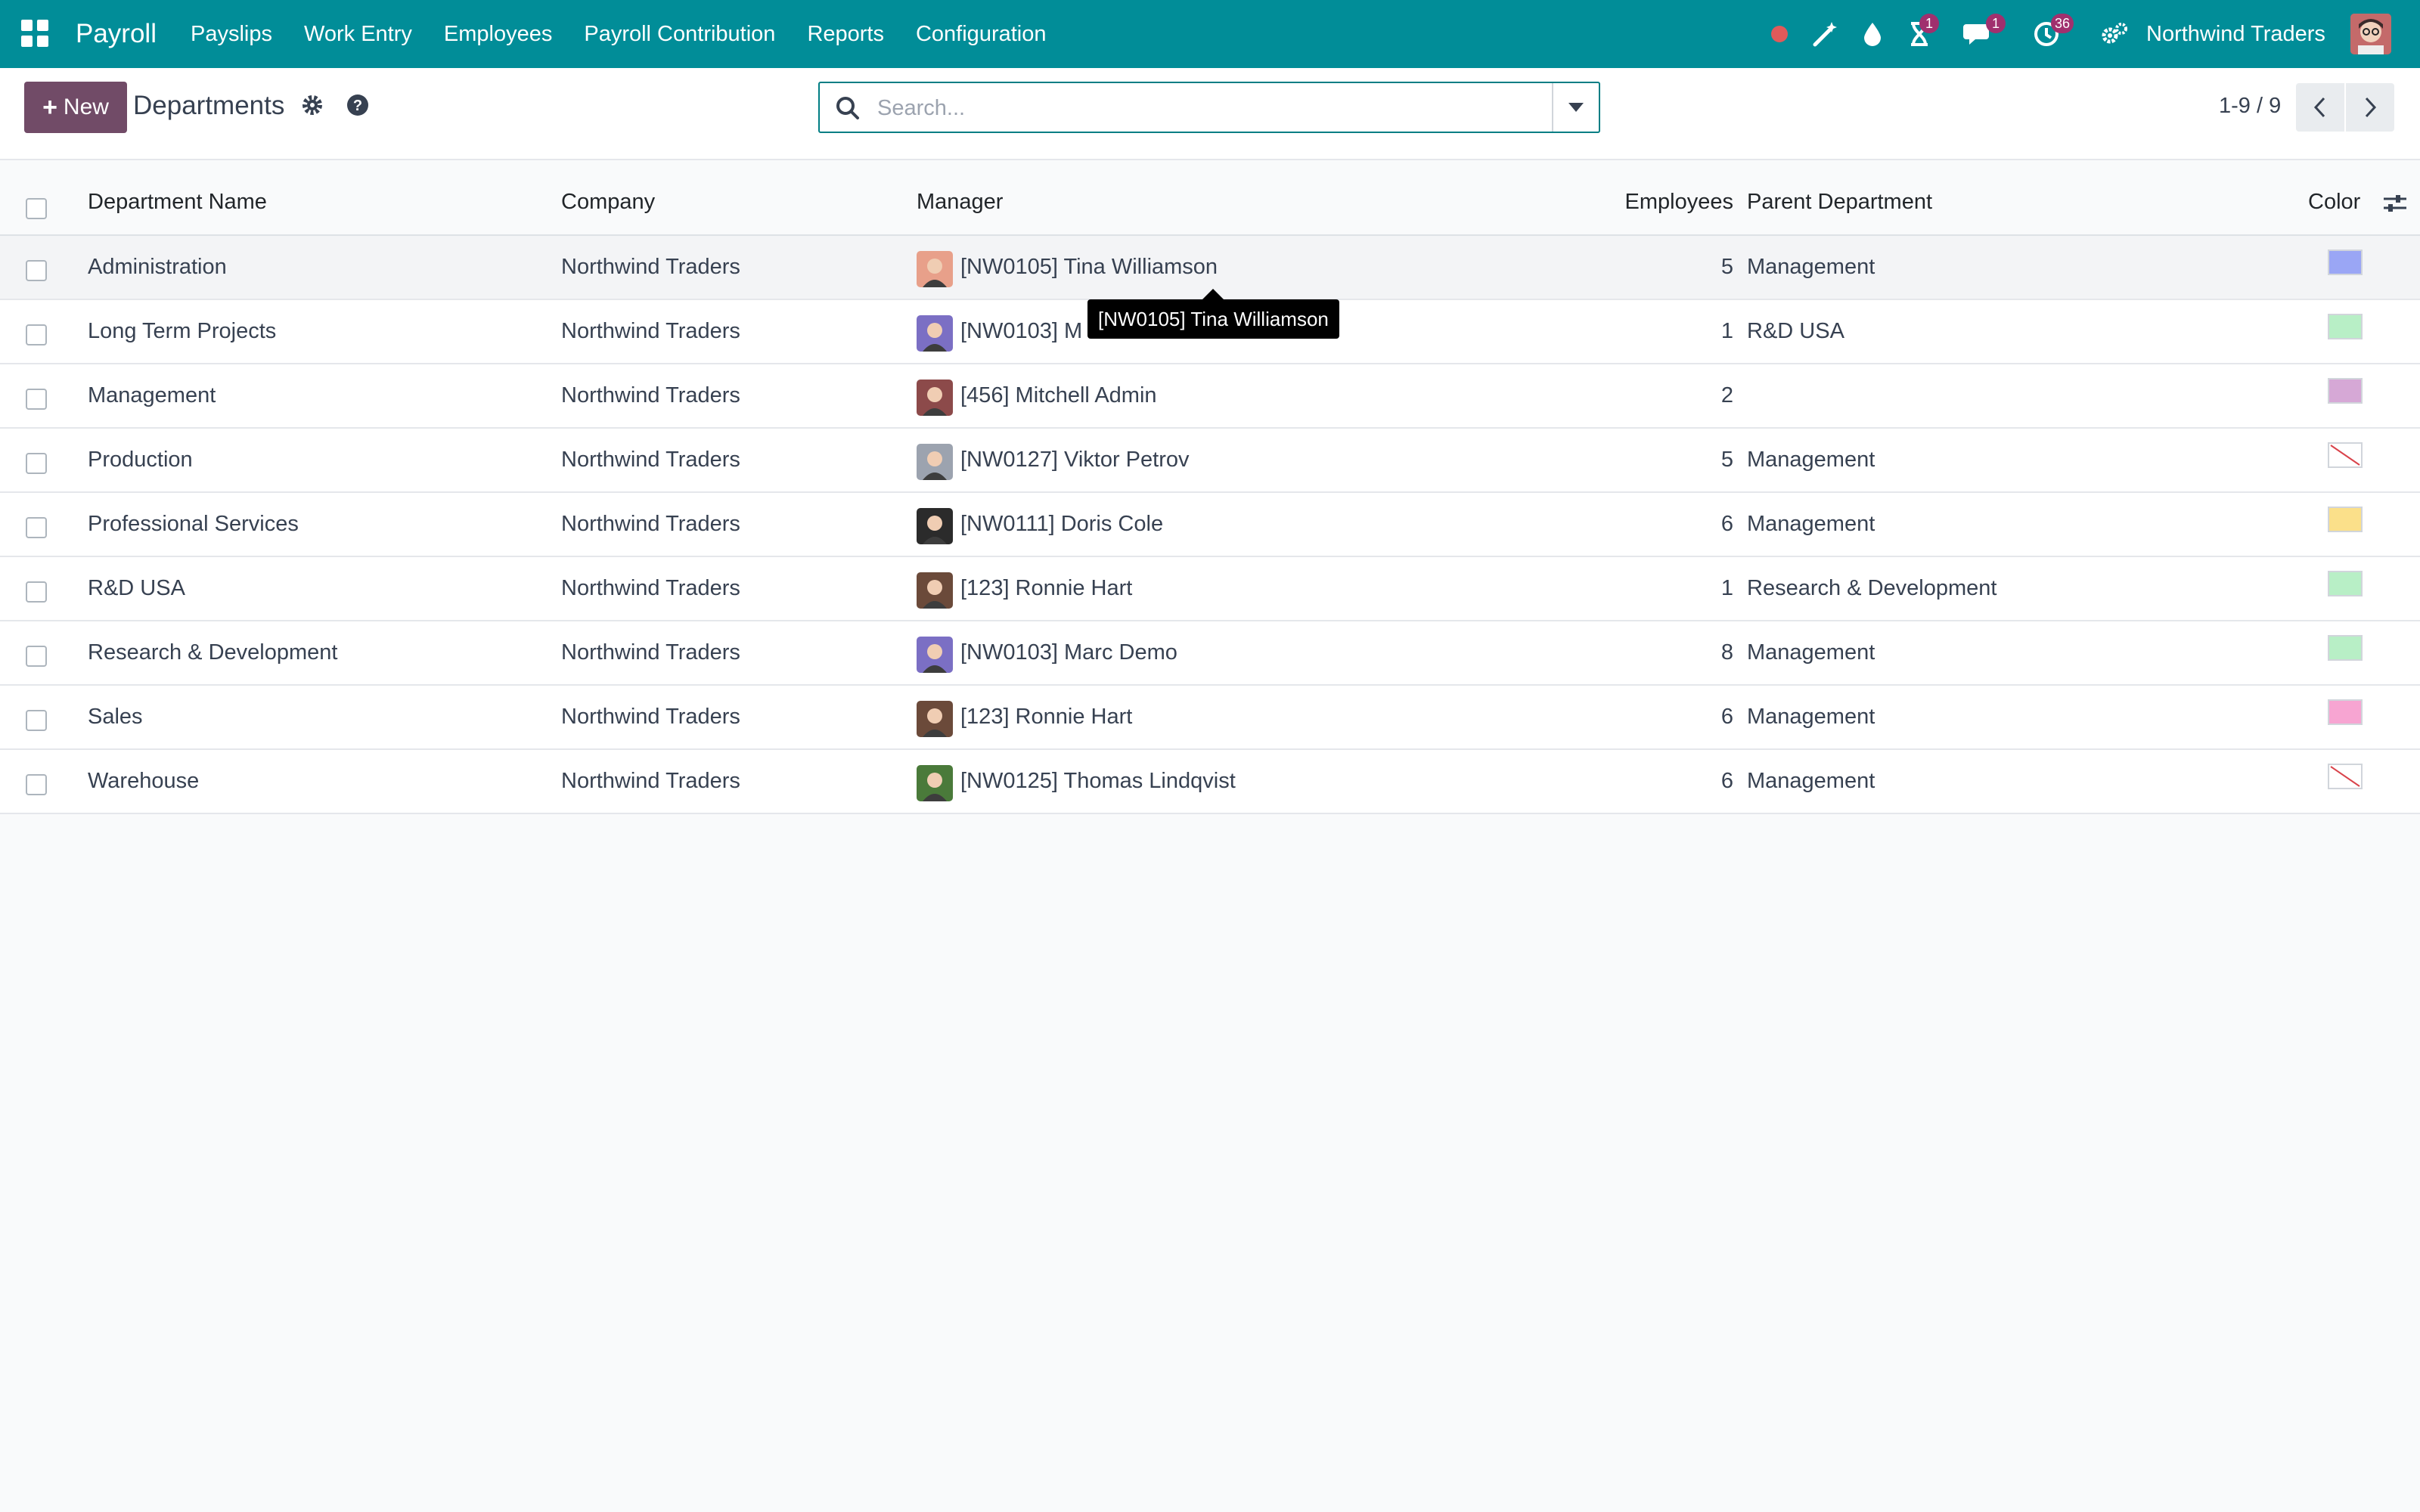 This screenshot has width=2420, height=1512. I want to click on department-name: Warehouse, so click(143, 781).